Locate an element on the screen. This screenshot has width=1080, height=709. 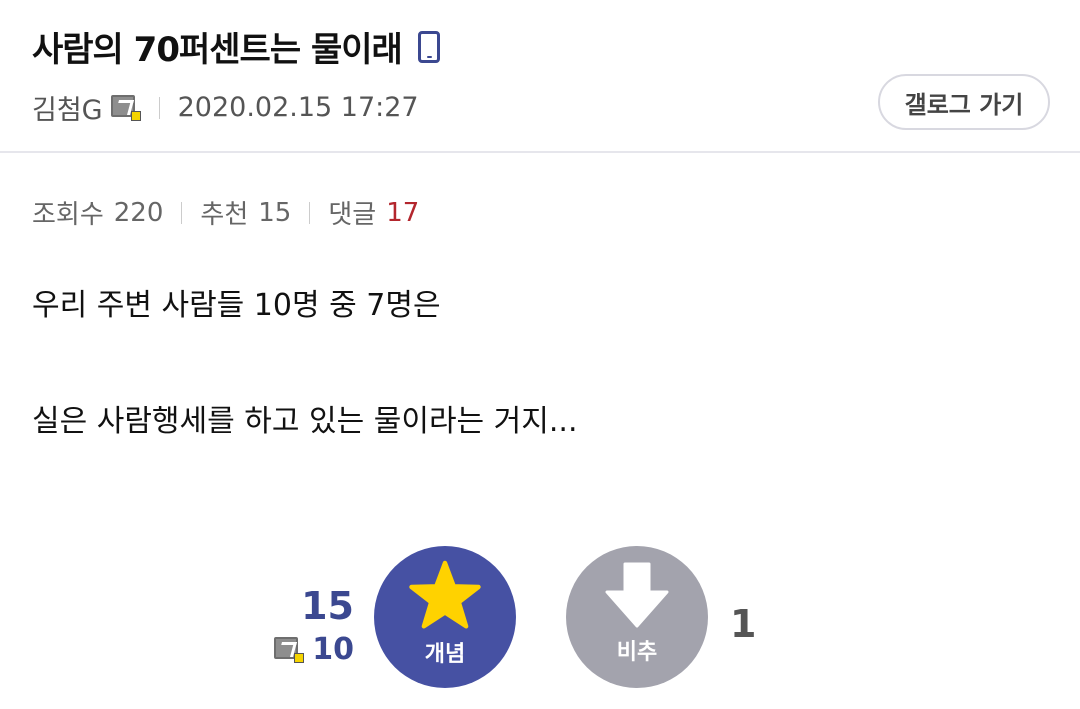
views-count: 220 is located at coordinates (138, 212).